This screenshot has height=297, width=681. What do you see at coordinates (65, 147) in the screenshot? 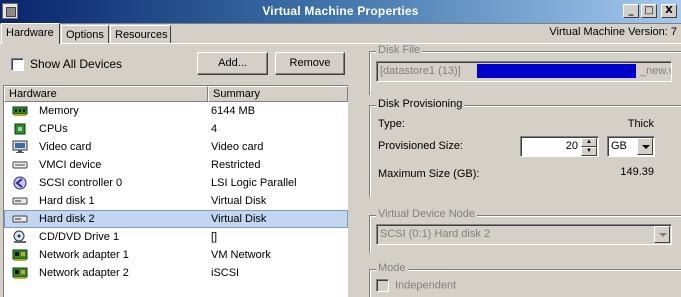
I see `hardware-name: Video card` at bounding box center [65, 147].